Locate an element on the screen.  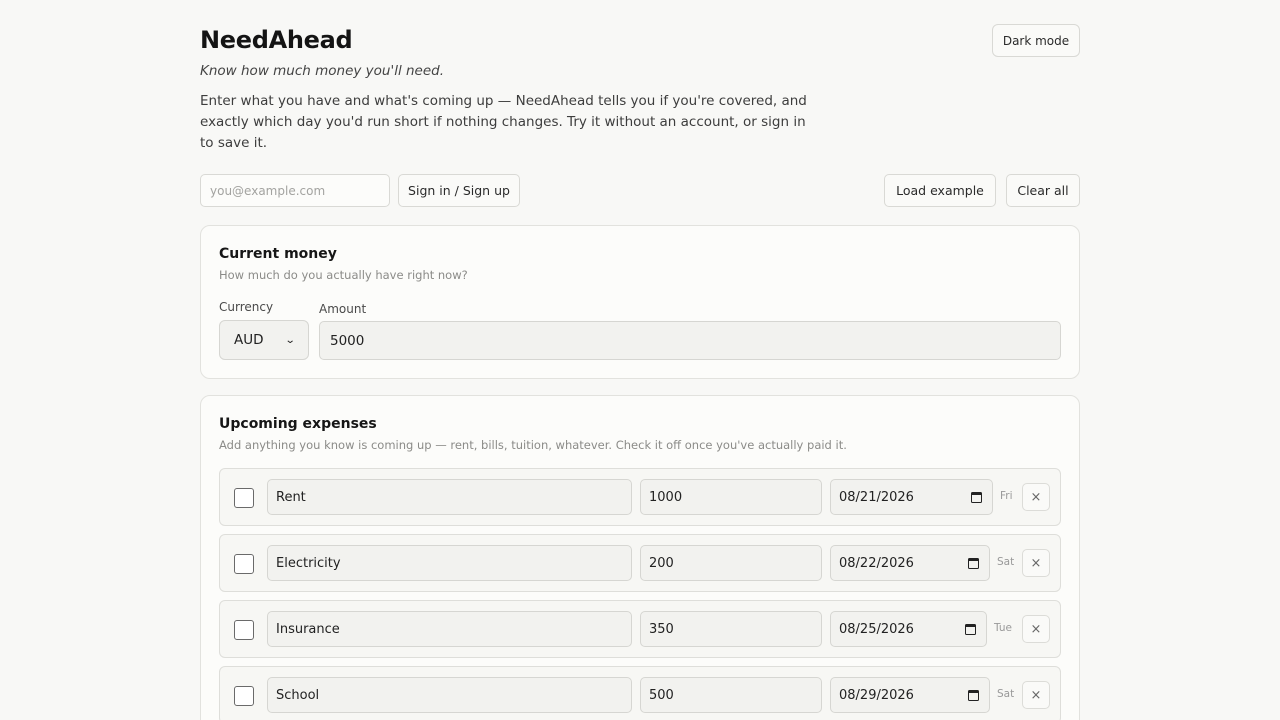
currency-label: Currency is located at coordinates (246, 307).